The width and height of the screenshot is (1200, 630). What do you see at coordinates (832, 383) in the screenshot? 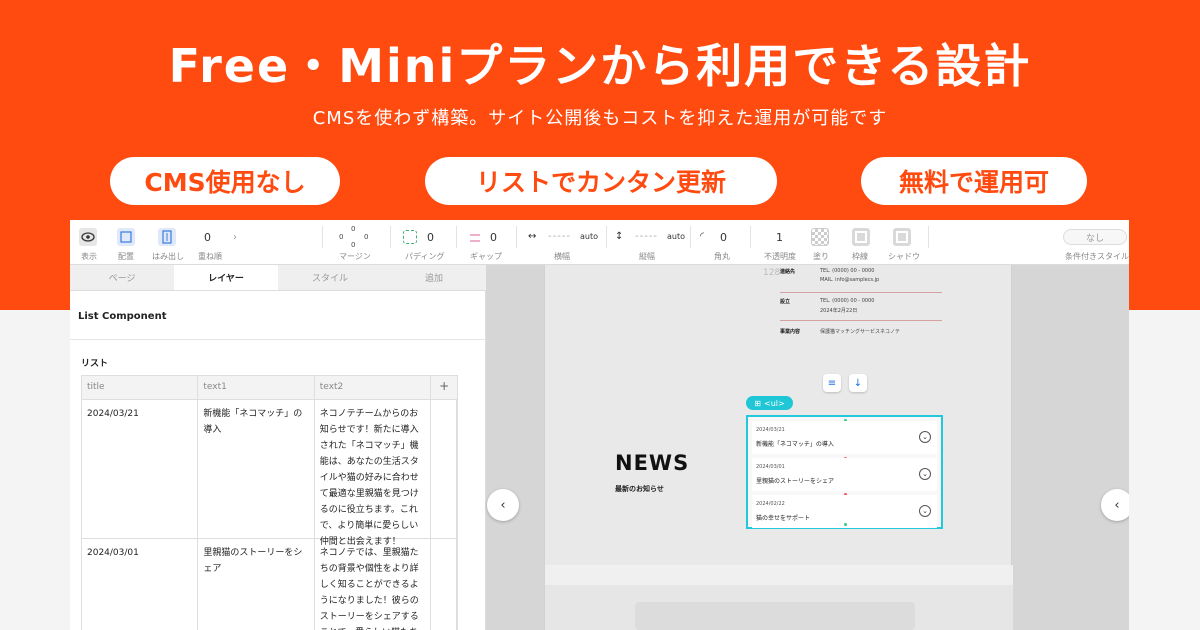
I see `filter-icon: ≡` at bounding box center [832, 383].